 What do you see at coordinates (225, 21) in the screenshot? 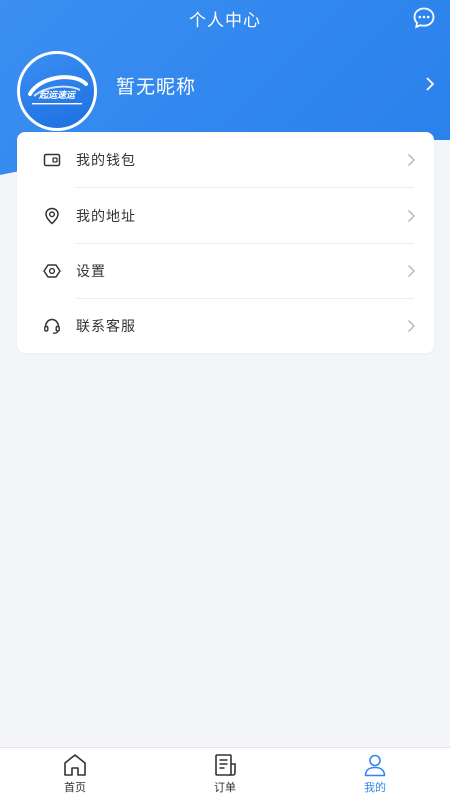
I see `page-title: 个人中心` at bounding box center [225, 21].